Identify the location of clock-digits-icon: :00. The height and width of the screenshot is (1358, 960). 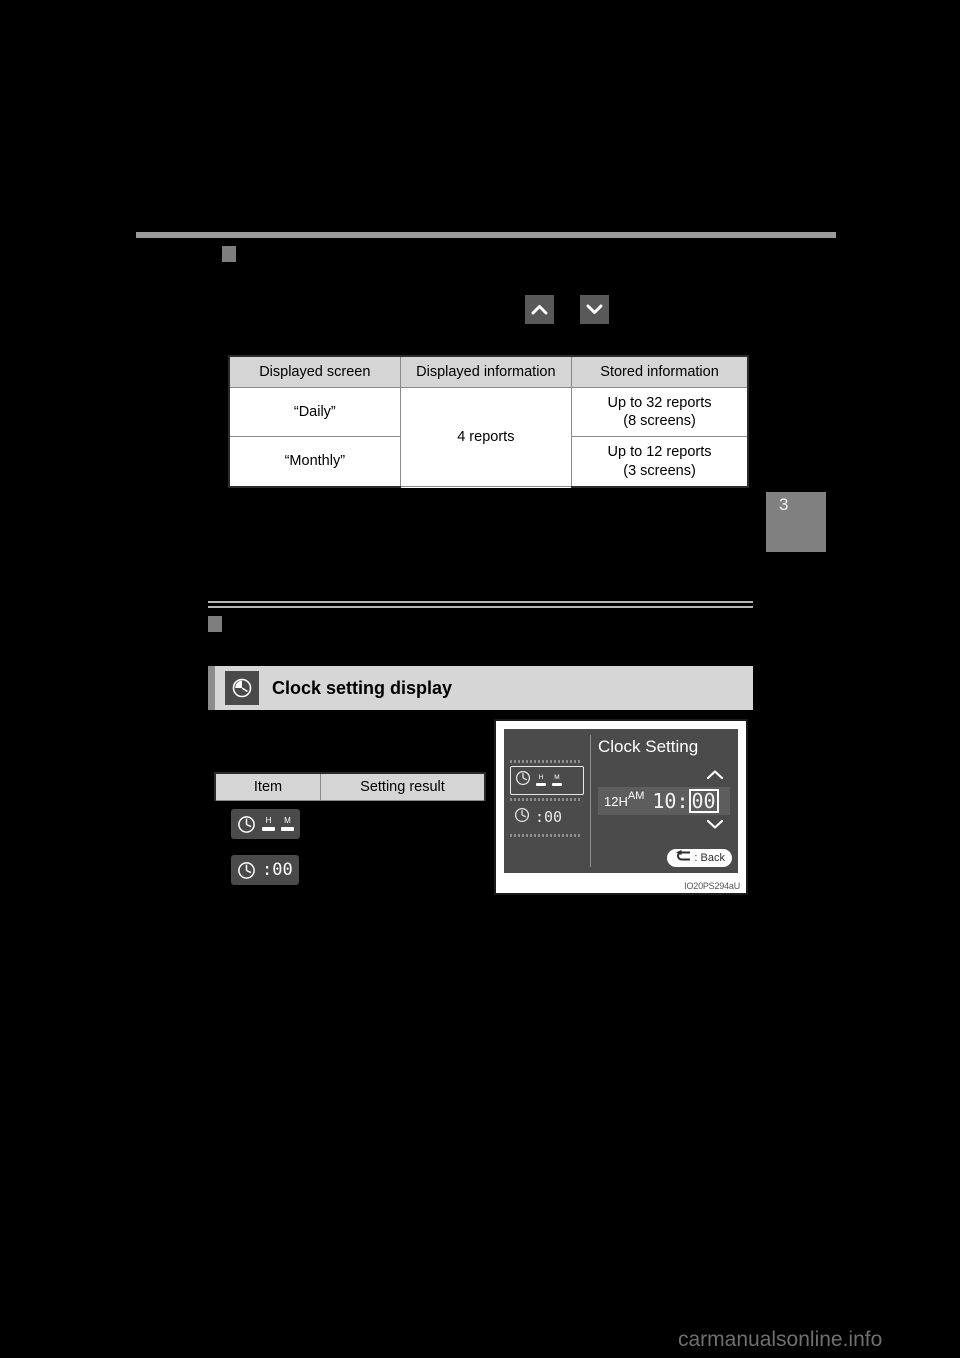
(265, 870).